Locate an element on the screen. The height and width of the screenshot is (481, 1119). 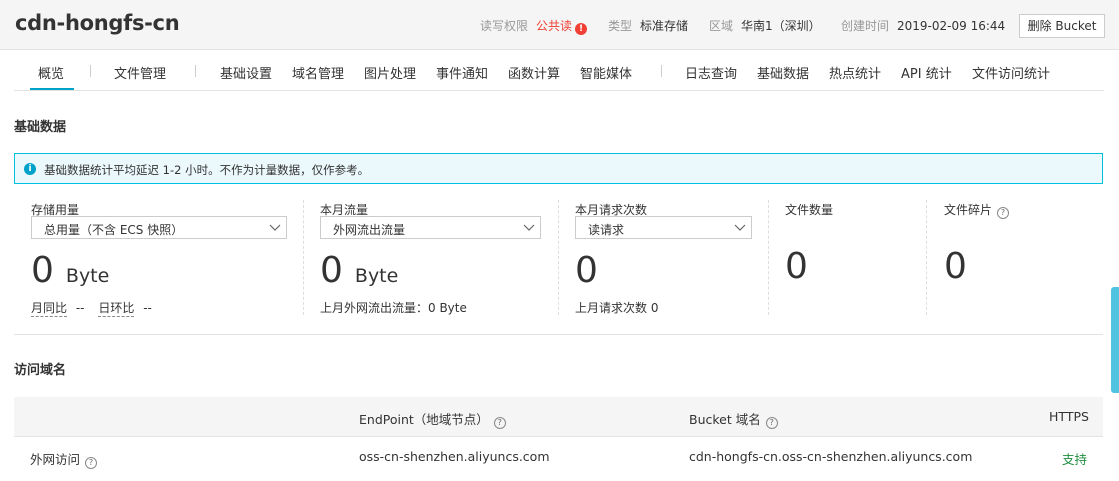
fragments-value: 0 is located at coordinates (955, 266).